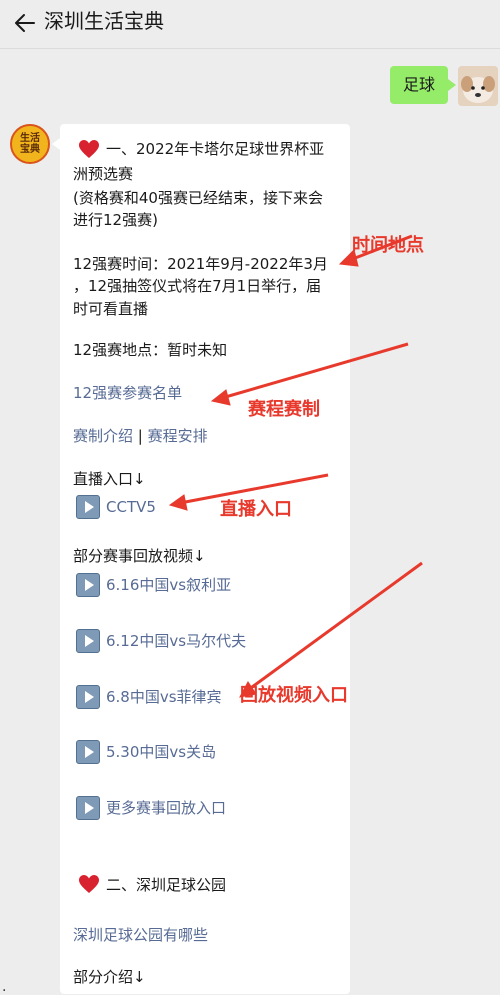  I want to click on user-avatar, so click(478, 86).